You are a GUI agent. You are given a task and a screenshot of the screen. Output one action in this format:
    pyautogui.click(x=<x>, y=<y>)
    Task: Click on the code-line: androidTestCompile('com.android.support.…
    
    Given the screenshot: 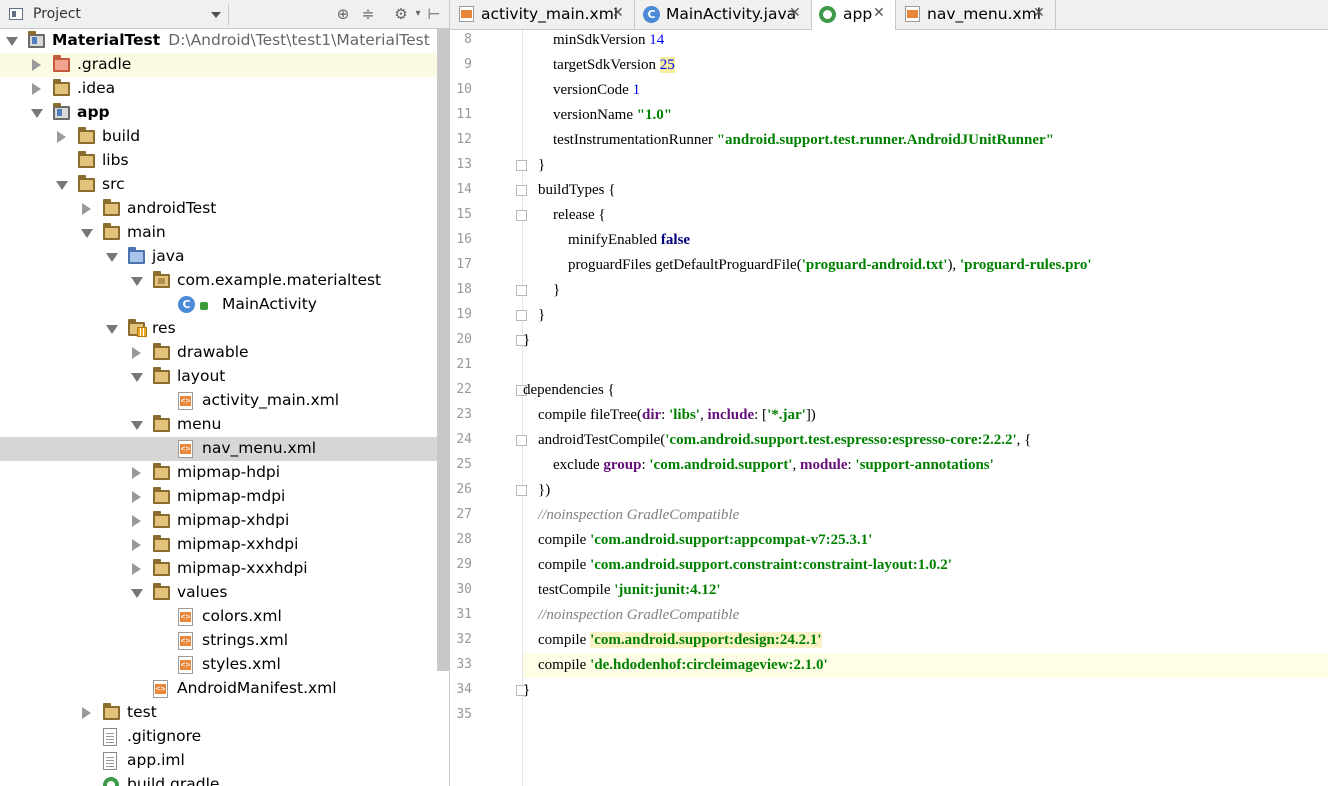 What is the action you would take?
    pyautogui.click(x=925, y=440)
    